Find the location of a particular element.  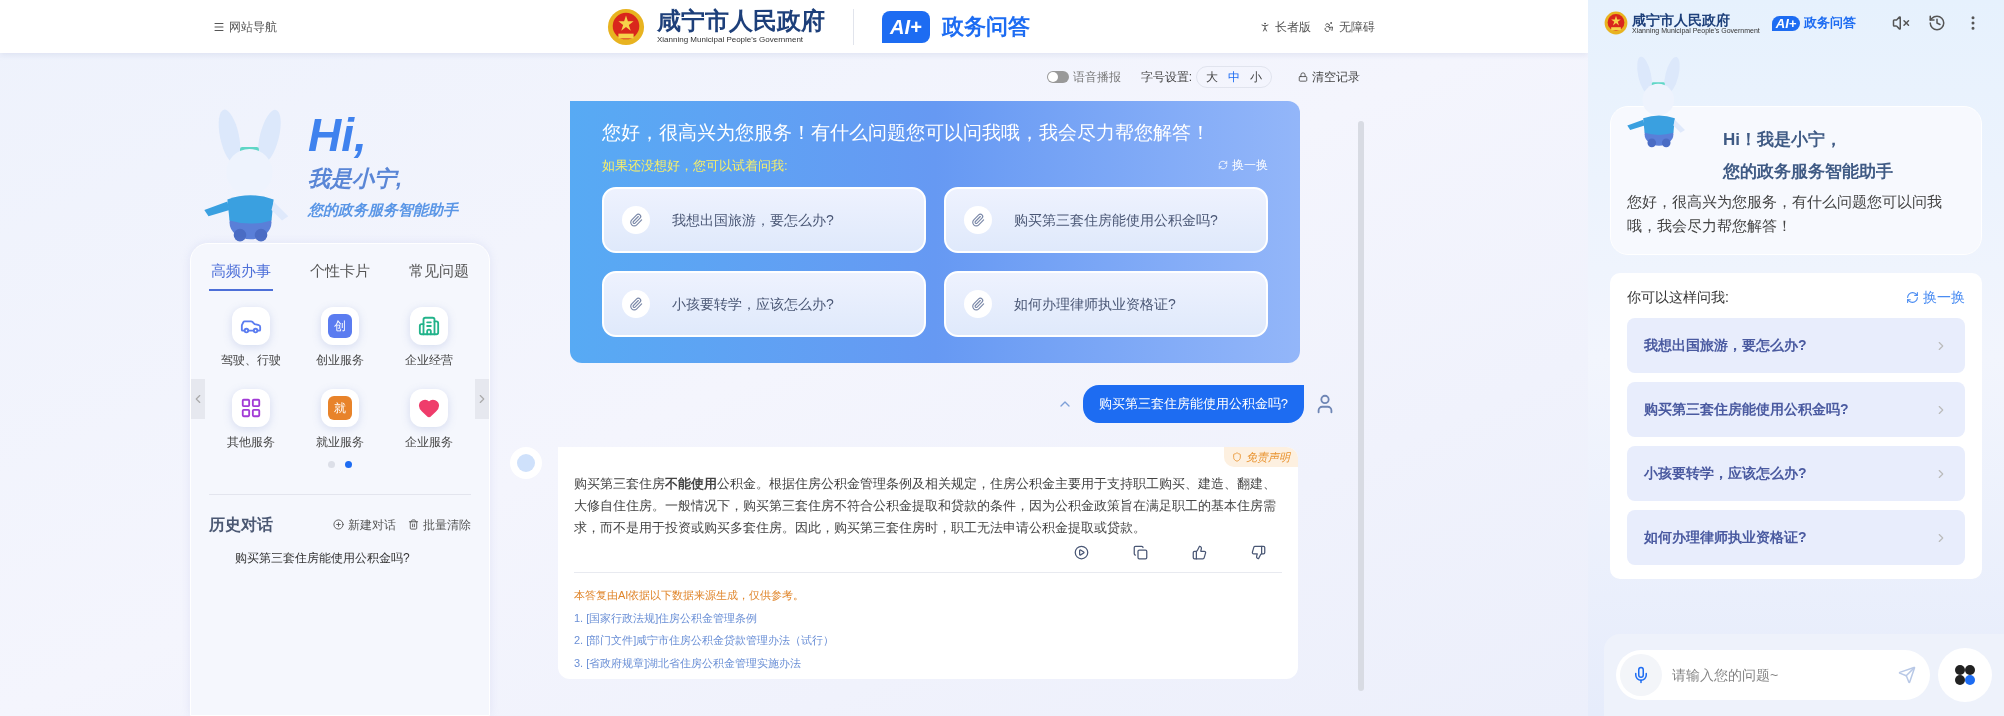

intro-text: 我是小宁, is located at coordinates (356, 178).